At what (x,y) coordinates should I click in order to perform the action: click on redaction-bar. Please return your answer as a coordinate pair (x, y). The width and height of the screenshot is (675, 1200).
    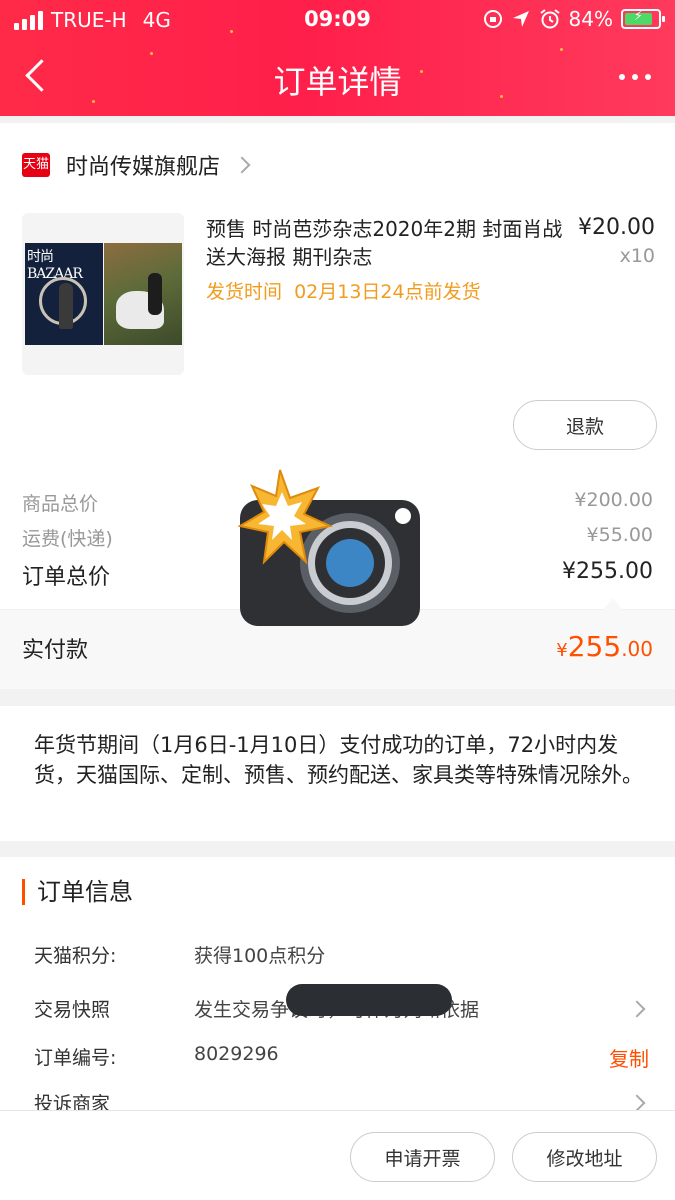
    Looking at the image, I should click on (369, 1000).